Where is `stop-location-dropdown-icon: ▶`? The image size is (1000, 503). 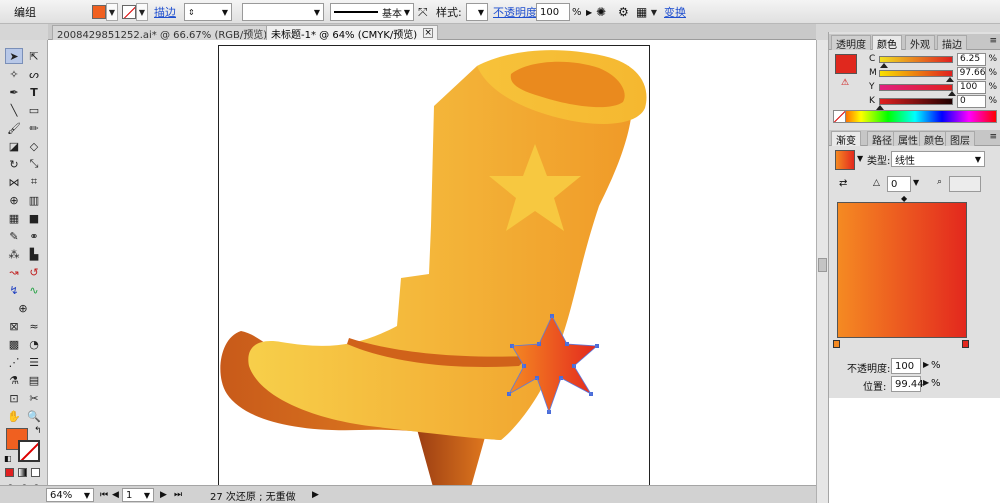 stop-location-dropdown-icon: ▶ is located at coordinates (926, 382).